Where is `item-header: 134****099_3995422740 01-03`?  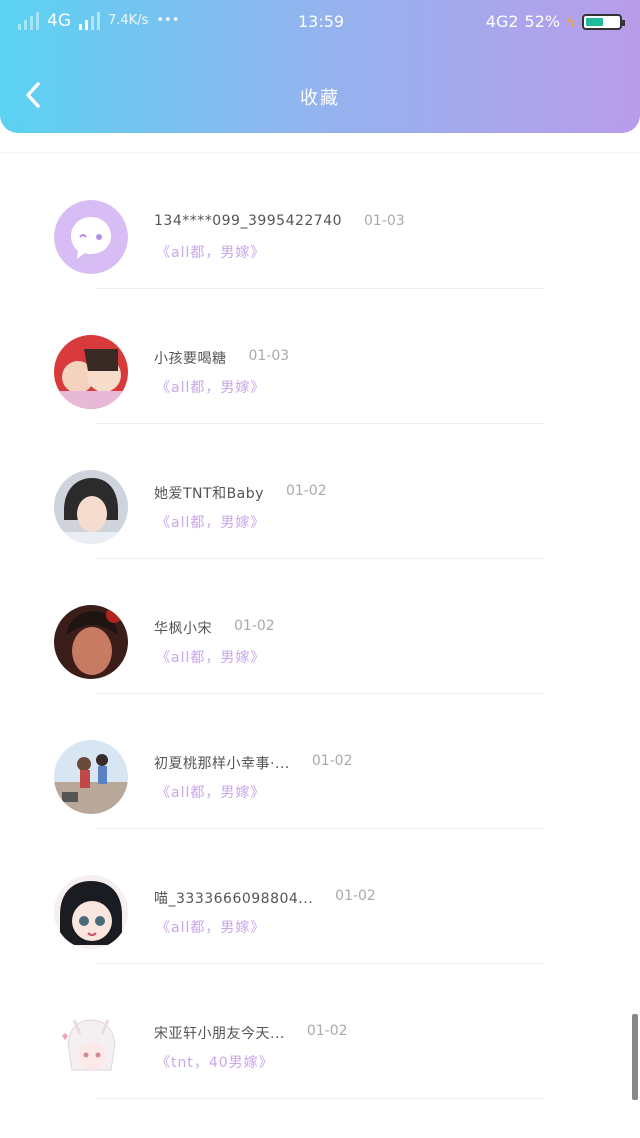
item-header: 134****099_3995422740 01-03 is located at coordinates (279, 221).